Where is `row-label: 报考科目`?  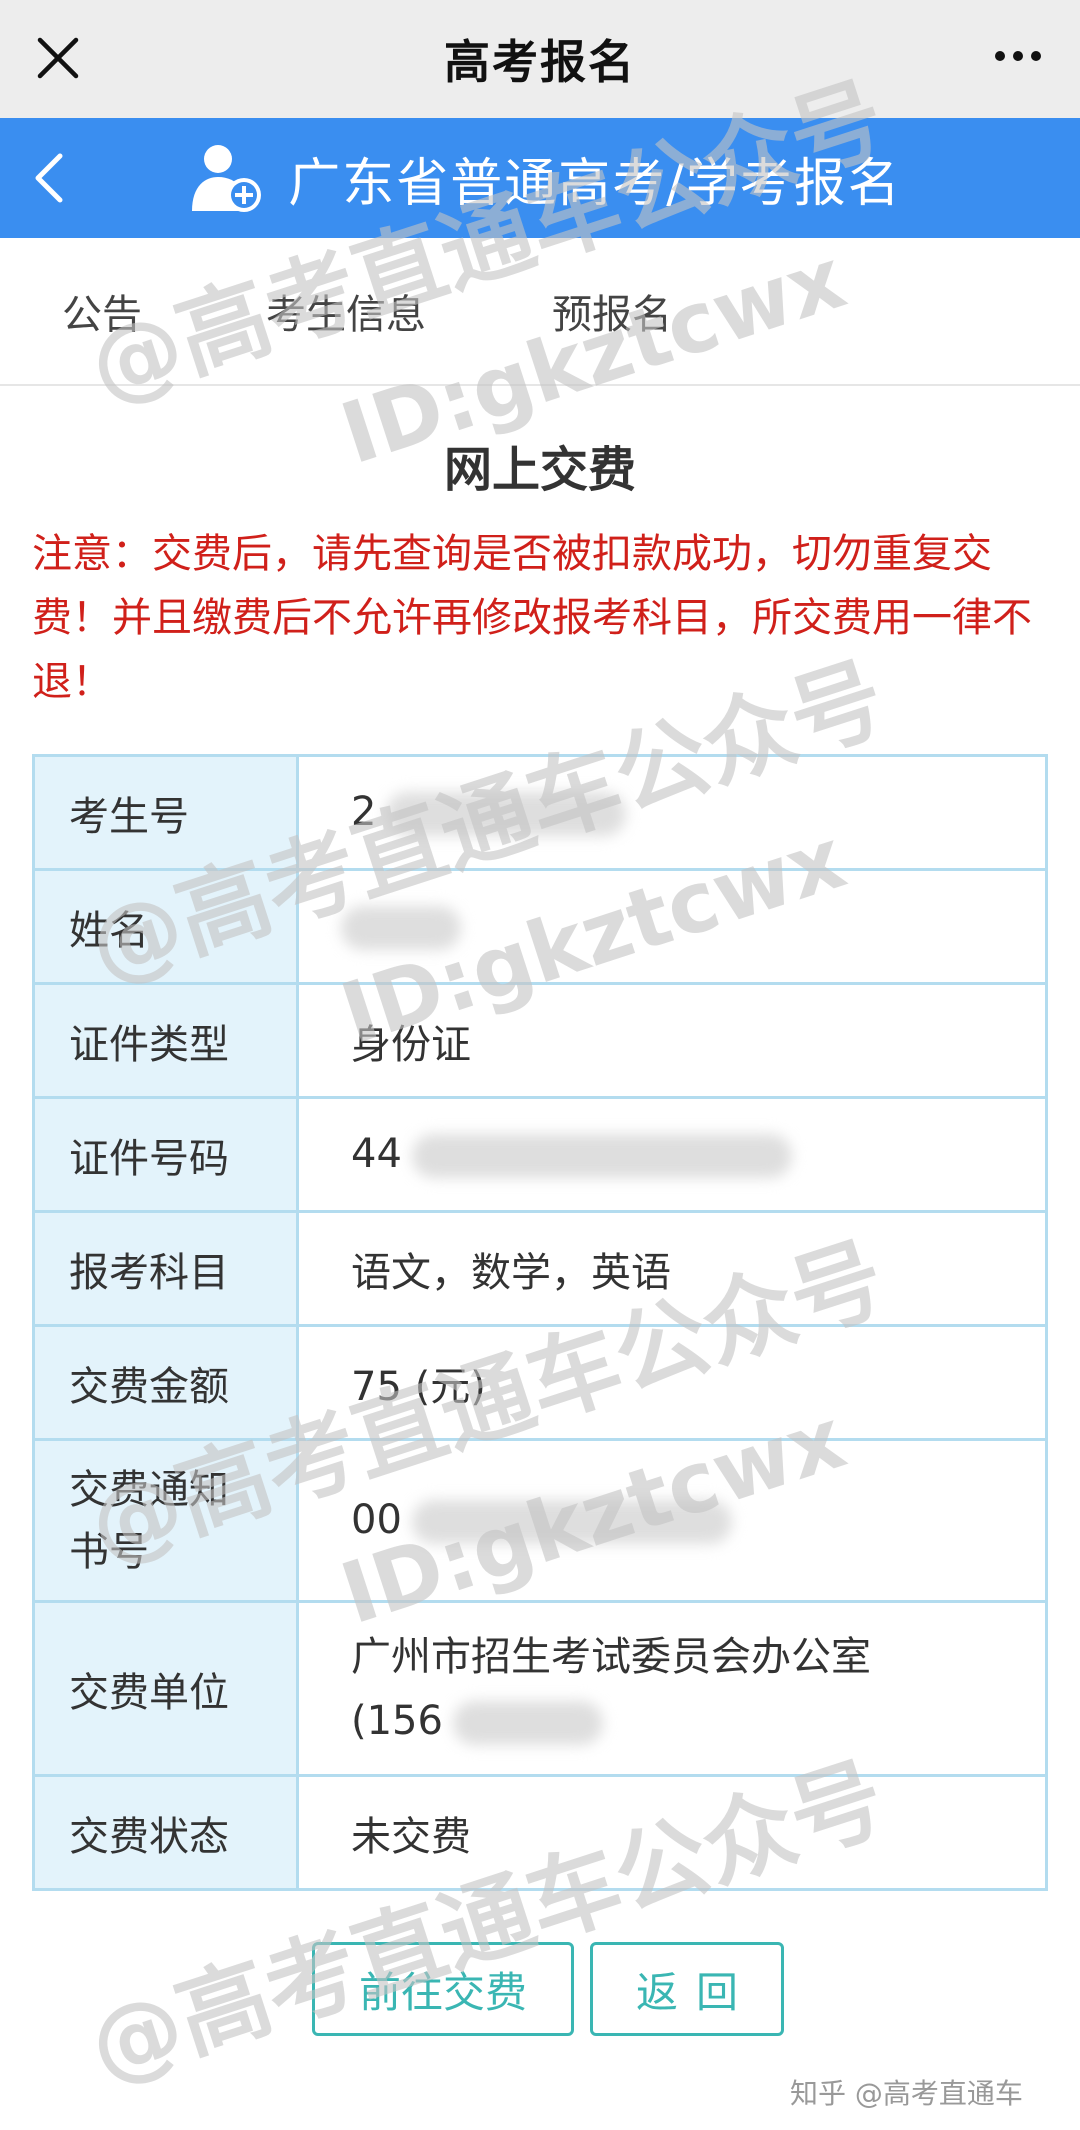 row-label: 报考科目 is located at coordinates (165, 1268).